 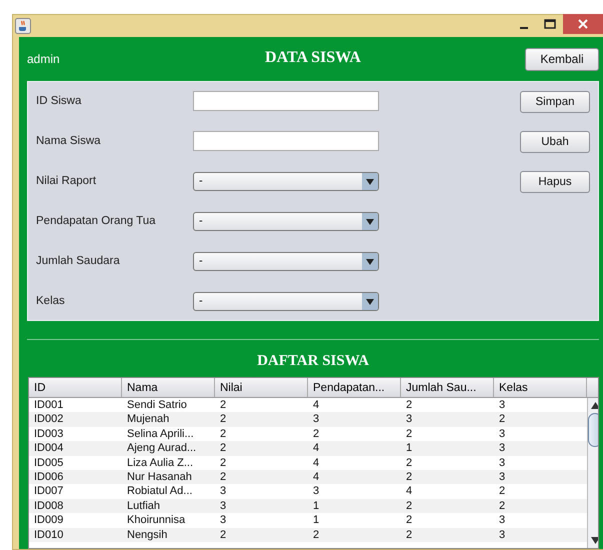 I want to click on table-cell-text: Nur Hasanah, so click(x=159, y=477).